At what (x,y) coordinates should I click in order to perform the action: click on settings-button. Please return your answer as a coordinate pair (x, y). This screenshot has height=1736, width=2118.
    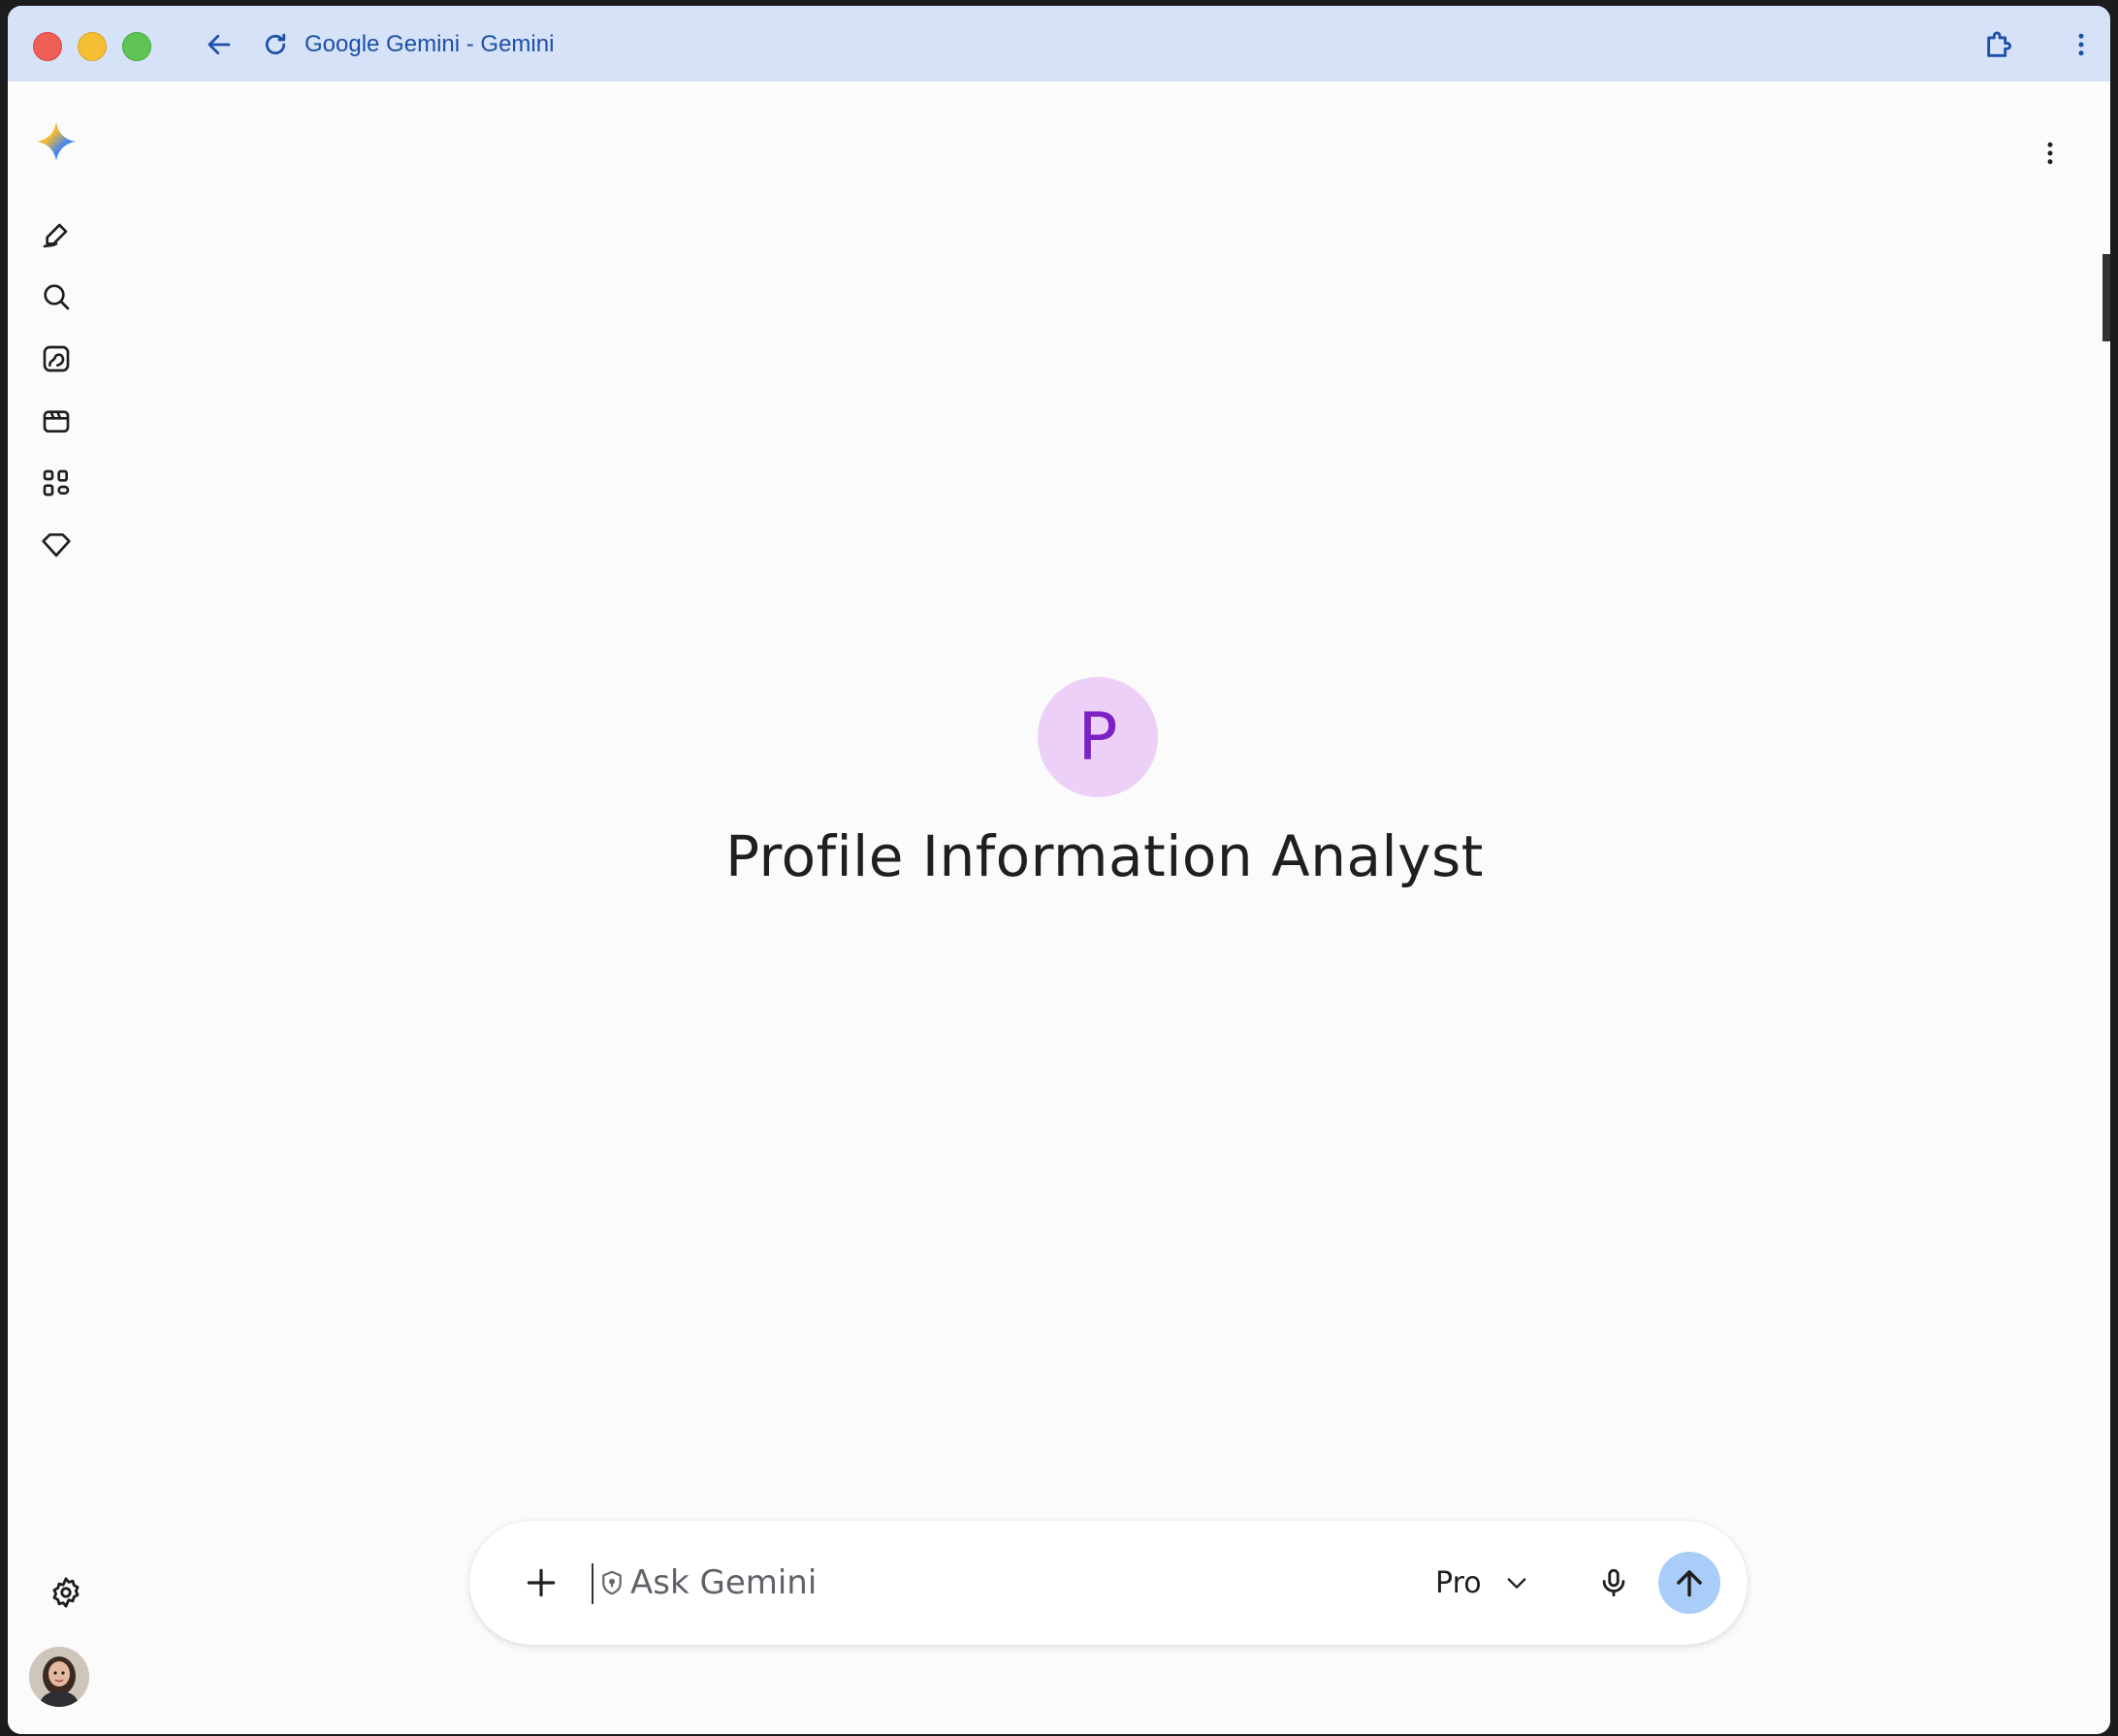
    Looking at the image, I should click on (66, 1592).